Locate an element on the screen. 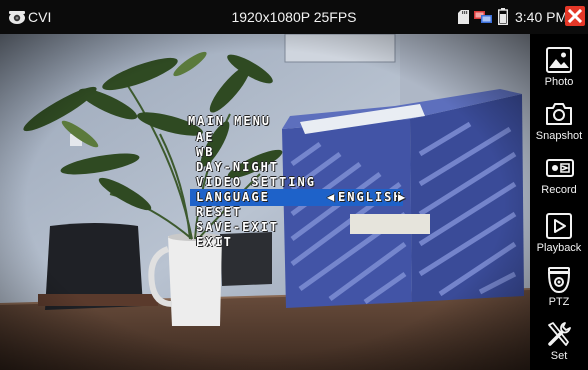 The image size is (588, 370). set-label: Set is located at coordinates (559, 356).